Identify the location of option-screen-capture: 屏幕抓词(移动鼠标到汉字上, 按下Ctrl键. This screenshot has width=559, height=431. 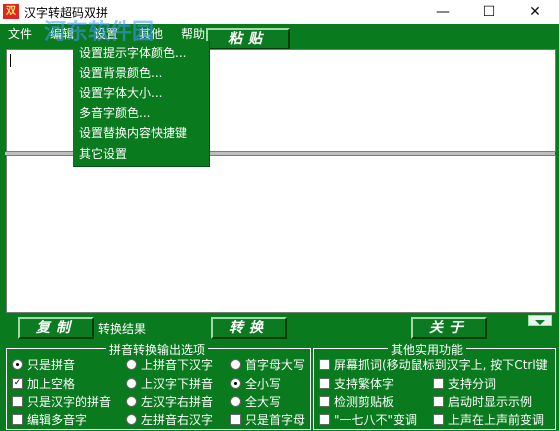
(435, 364).